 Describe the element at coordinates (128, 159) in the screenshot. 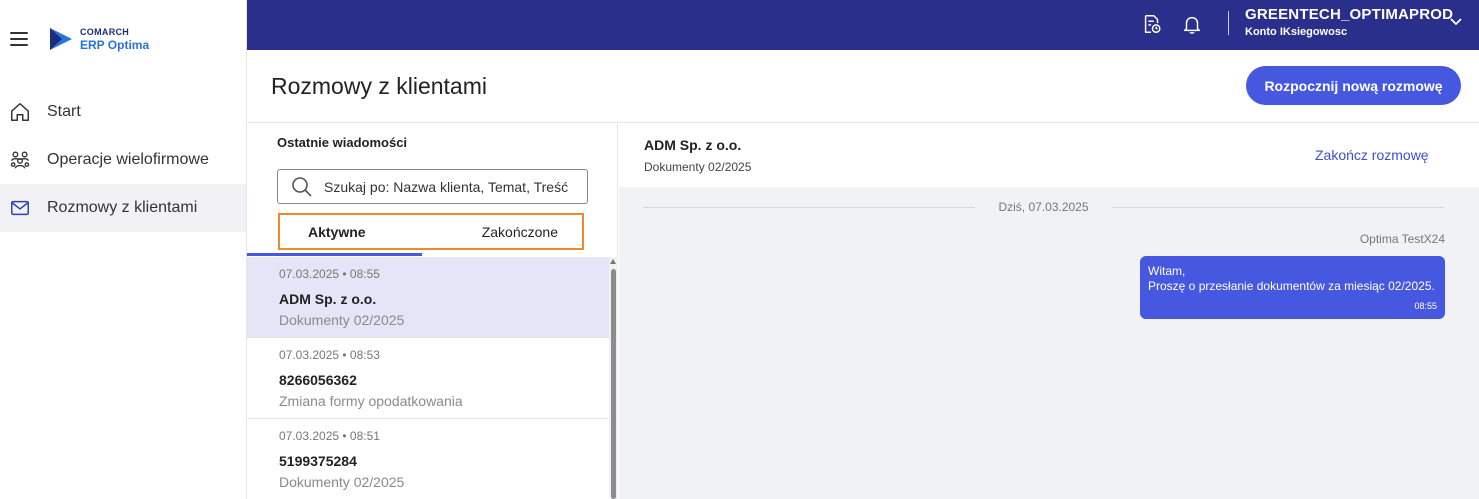

I see `sidebar-item-label: Operacje wielofirmowe` at that location.